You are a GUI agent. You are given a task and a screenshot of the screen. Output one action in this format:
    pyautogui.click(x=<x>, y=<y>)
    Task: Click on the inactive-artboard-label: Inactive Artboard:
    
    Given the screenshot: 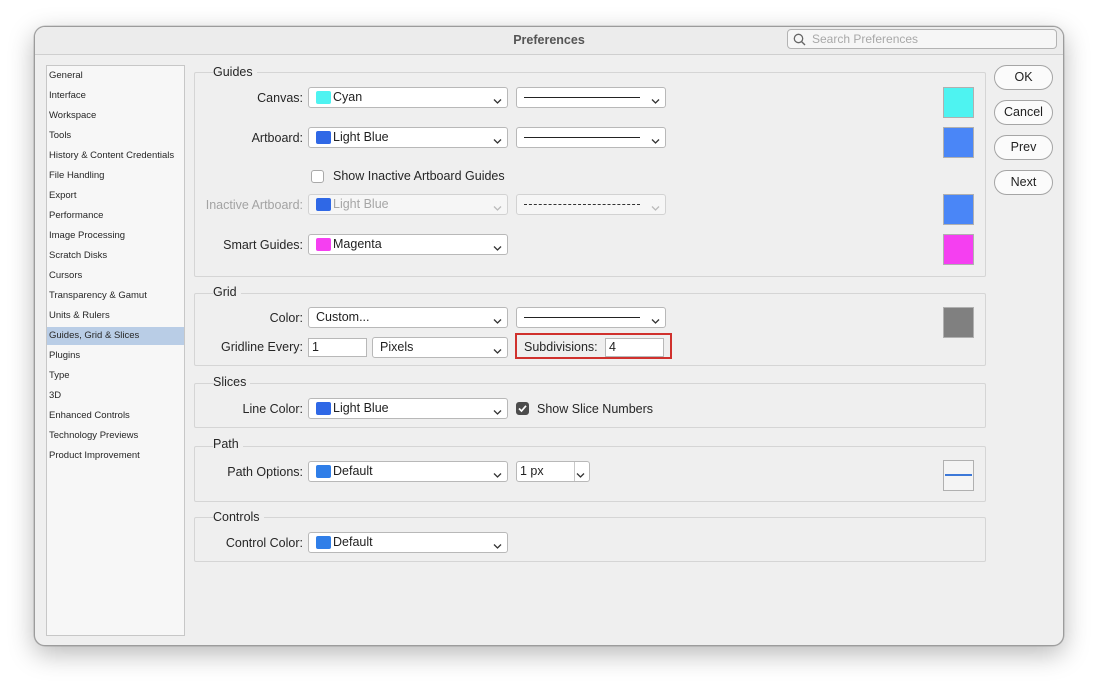 What is the action you would take?
    pyautogui.click(x=254, y=205)
    